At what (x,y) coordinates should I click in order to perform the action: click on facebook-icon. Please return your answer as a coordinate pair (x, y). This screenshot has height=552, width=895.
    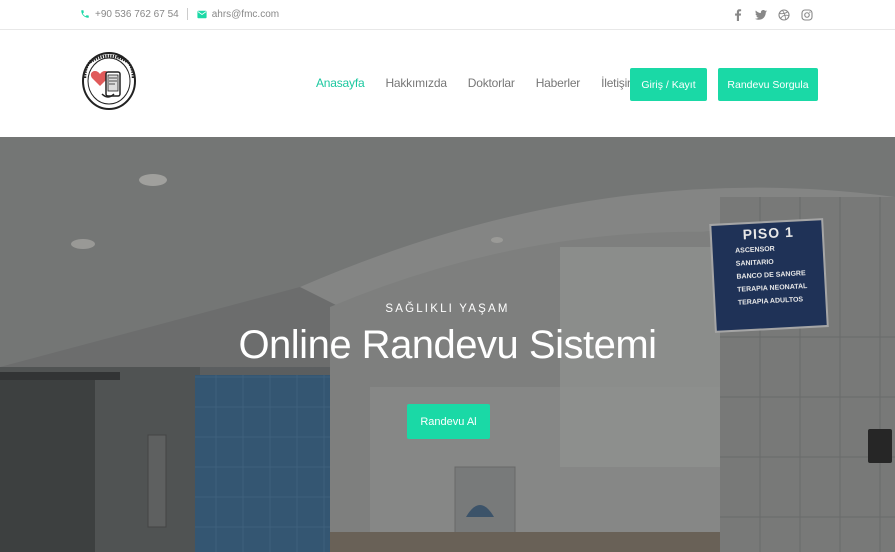
    Looking at the image, I should click on (737, 14).